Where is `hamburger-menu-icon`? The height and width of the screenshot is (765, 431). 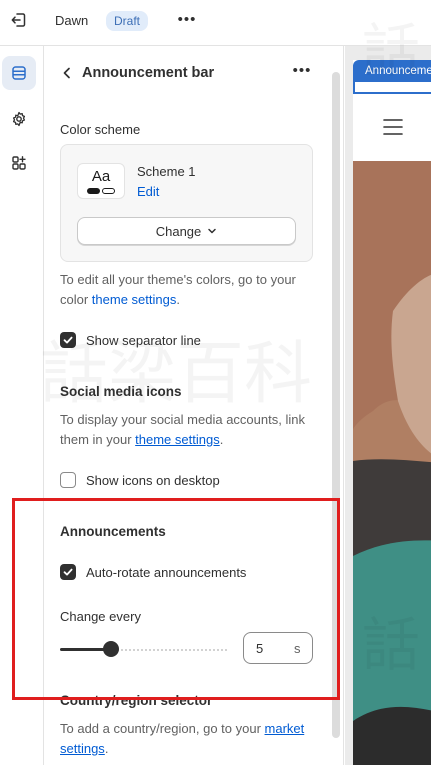 hamburger-menu-icon is located at coordinates (393, 127).